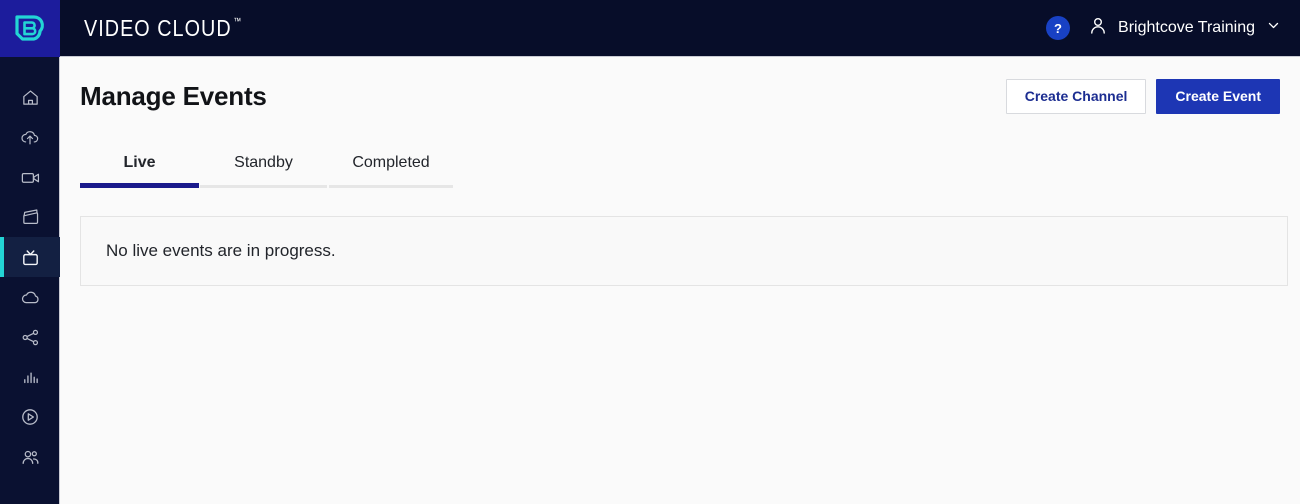 This screenshot has width=1300, height=504. I want to click on sidebar-item-media, so click(30, 177).